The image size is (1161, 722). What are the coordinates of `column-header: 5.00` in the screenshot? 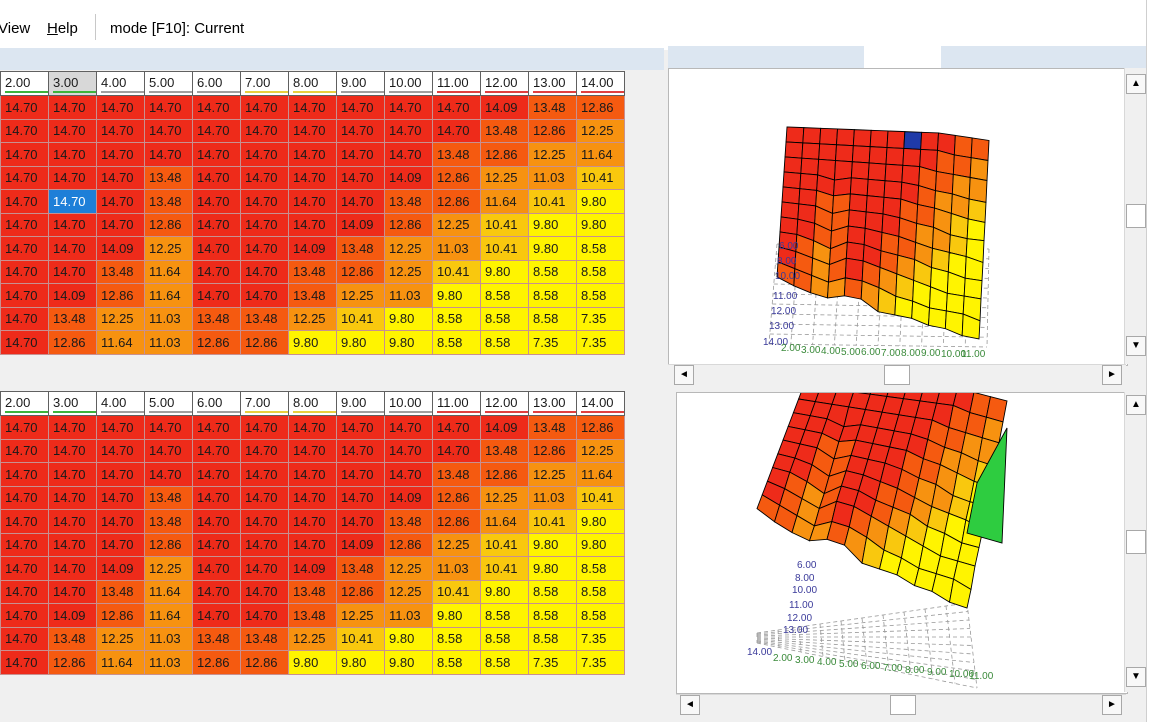 It's located at (168, 83).